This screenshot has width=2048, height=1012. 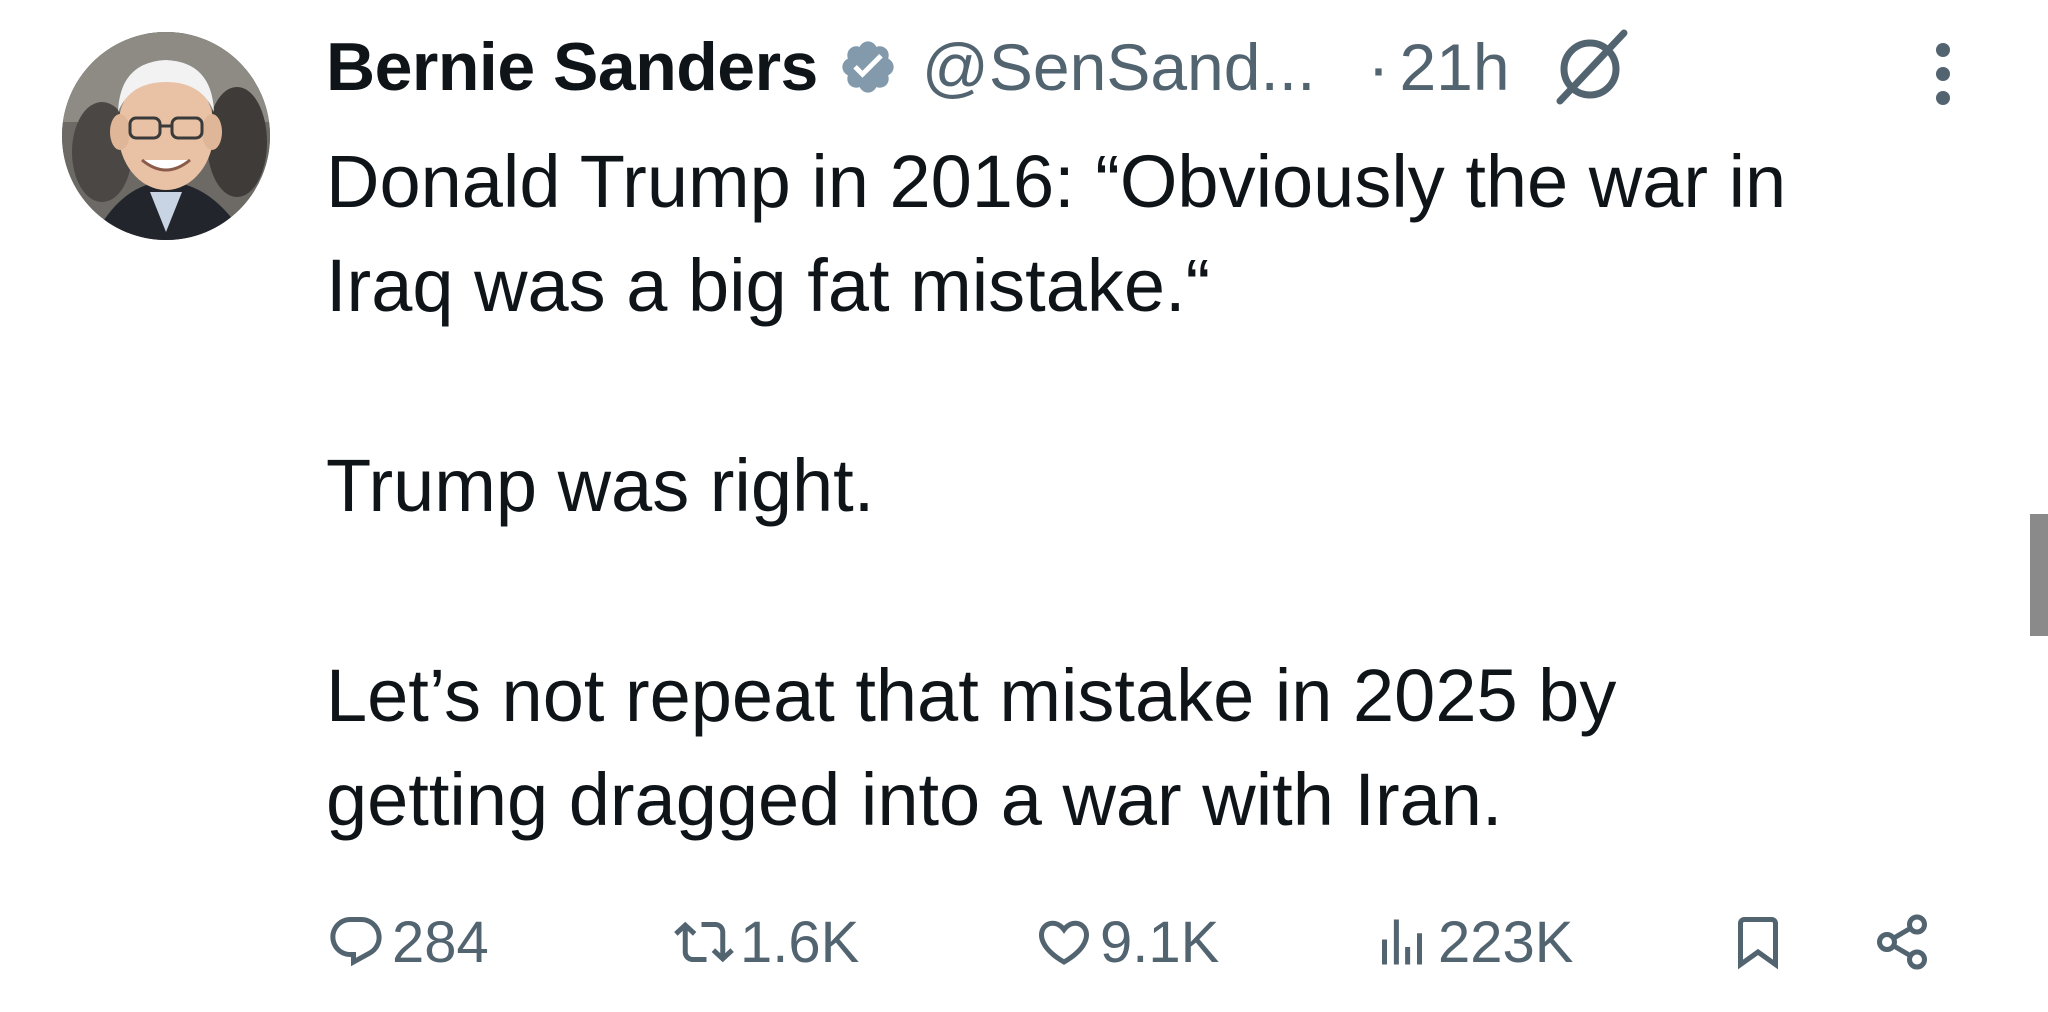 What do you see at coordinates (356, 942) in the screenshot?
I see `reply-icon` at bounding box center [356, 942].